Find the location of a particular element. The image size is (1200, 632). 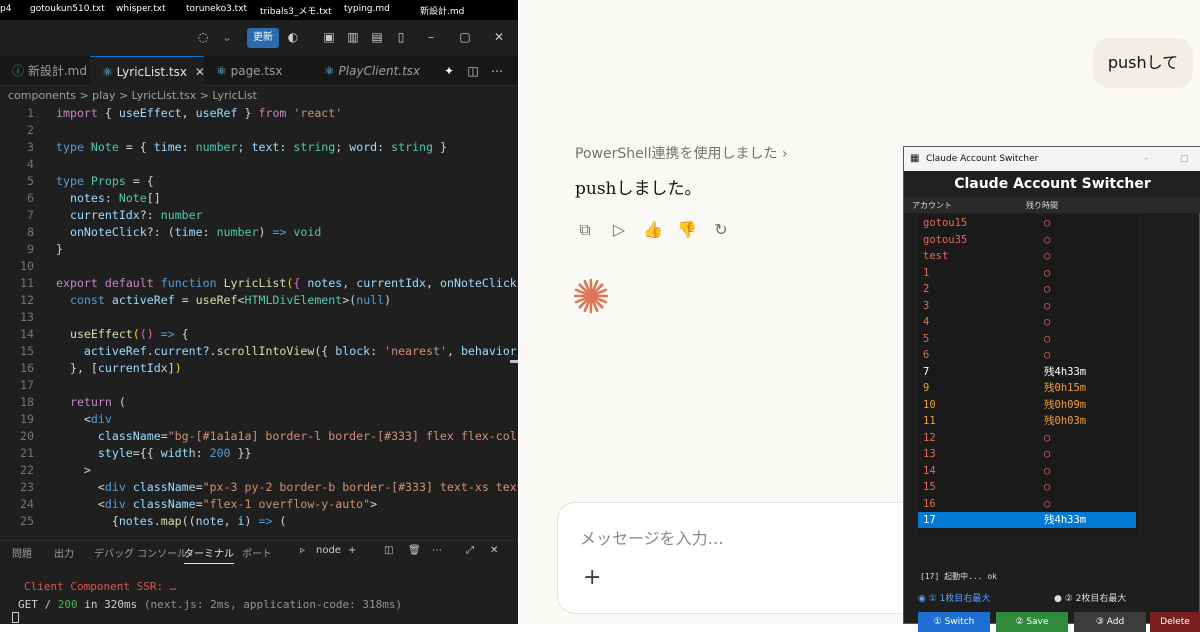

account-row: 14 ○ is located at coordinates (1027, 471).